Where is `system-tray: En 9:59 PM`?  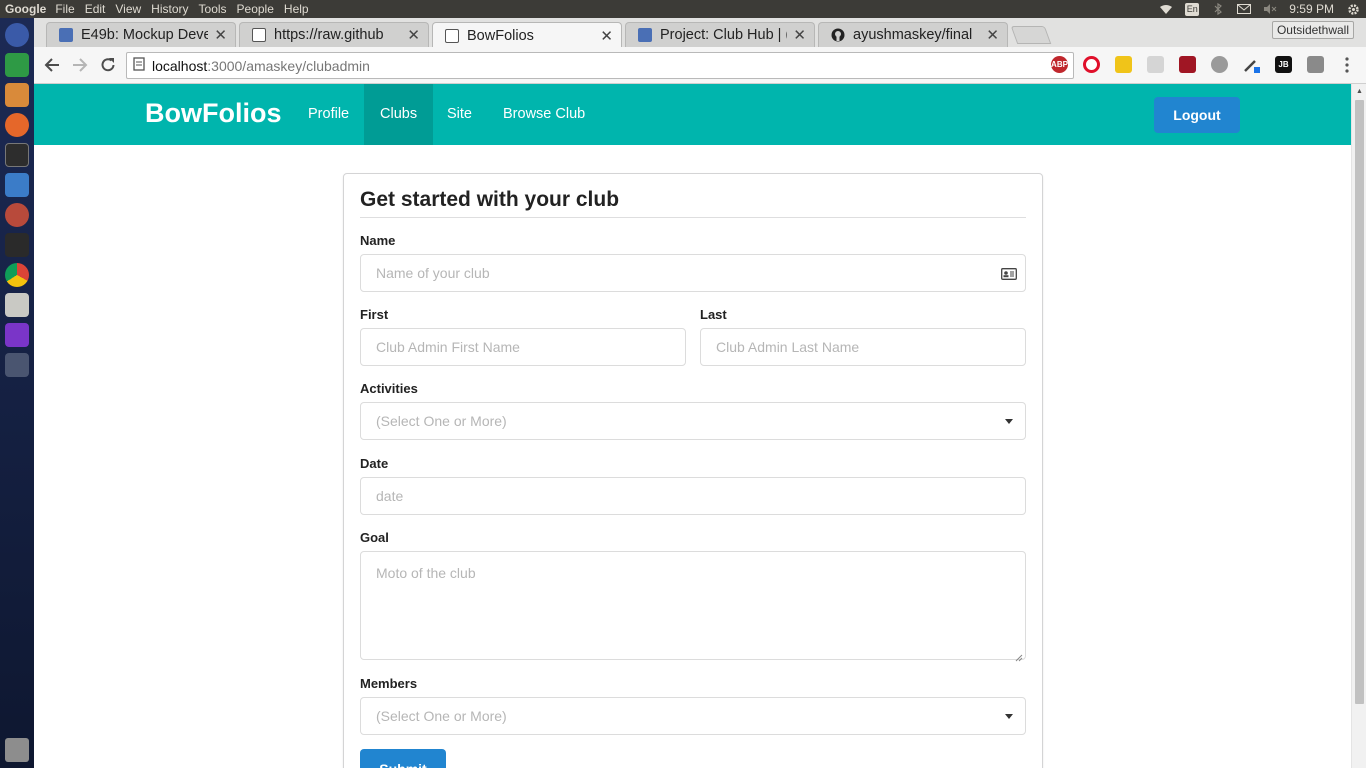
system-tray: En 9:59 PM is located at coordinates (1262, 9).